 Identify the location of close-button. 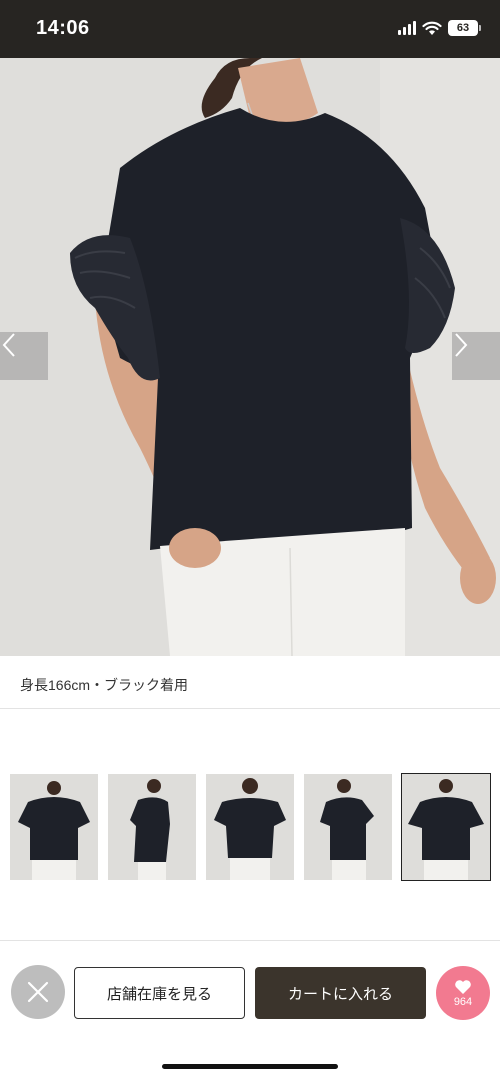
(38, 992).